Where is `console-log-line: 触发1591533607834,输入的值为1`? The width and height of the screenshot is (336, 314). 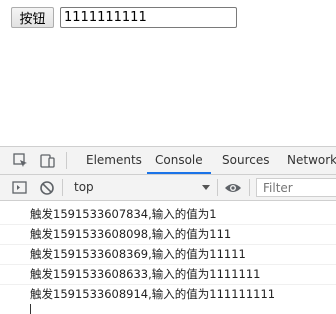
console-log-line: 触发1591533607834,输入的值为1 is located at coordinates (123, 214).